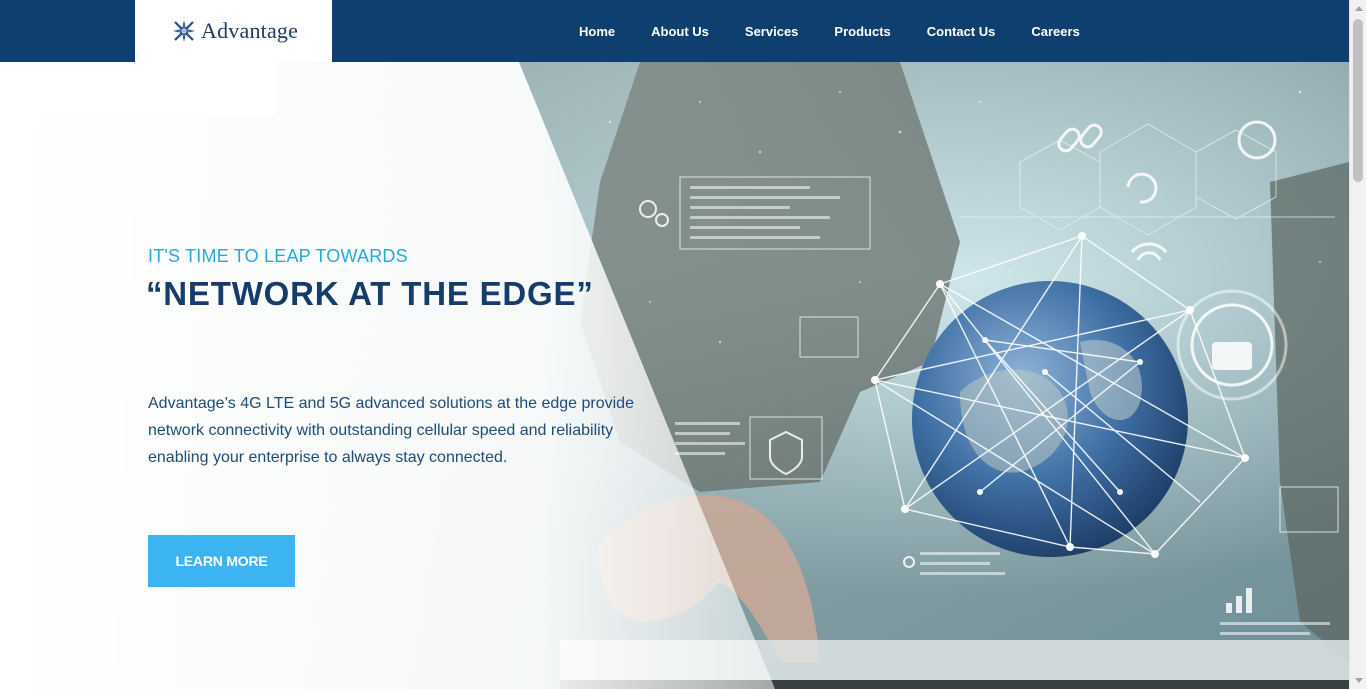 Image resolution: width=1366 pixels, height=689 pixels. Describe the element at coordinates (250, 30) in the screenshot. I see `logo-wordmark: Advantage` at that location.